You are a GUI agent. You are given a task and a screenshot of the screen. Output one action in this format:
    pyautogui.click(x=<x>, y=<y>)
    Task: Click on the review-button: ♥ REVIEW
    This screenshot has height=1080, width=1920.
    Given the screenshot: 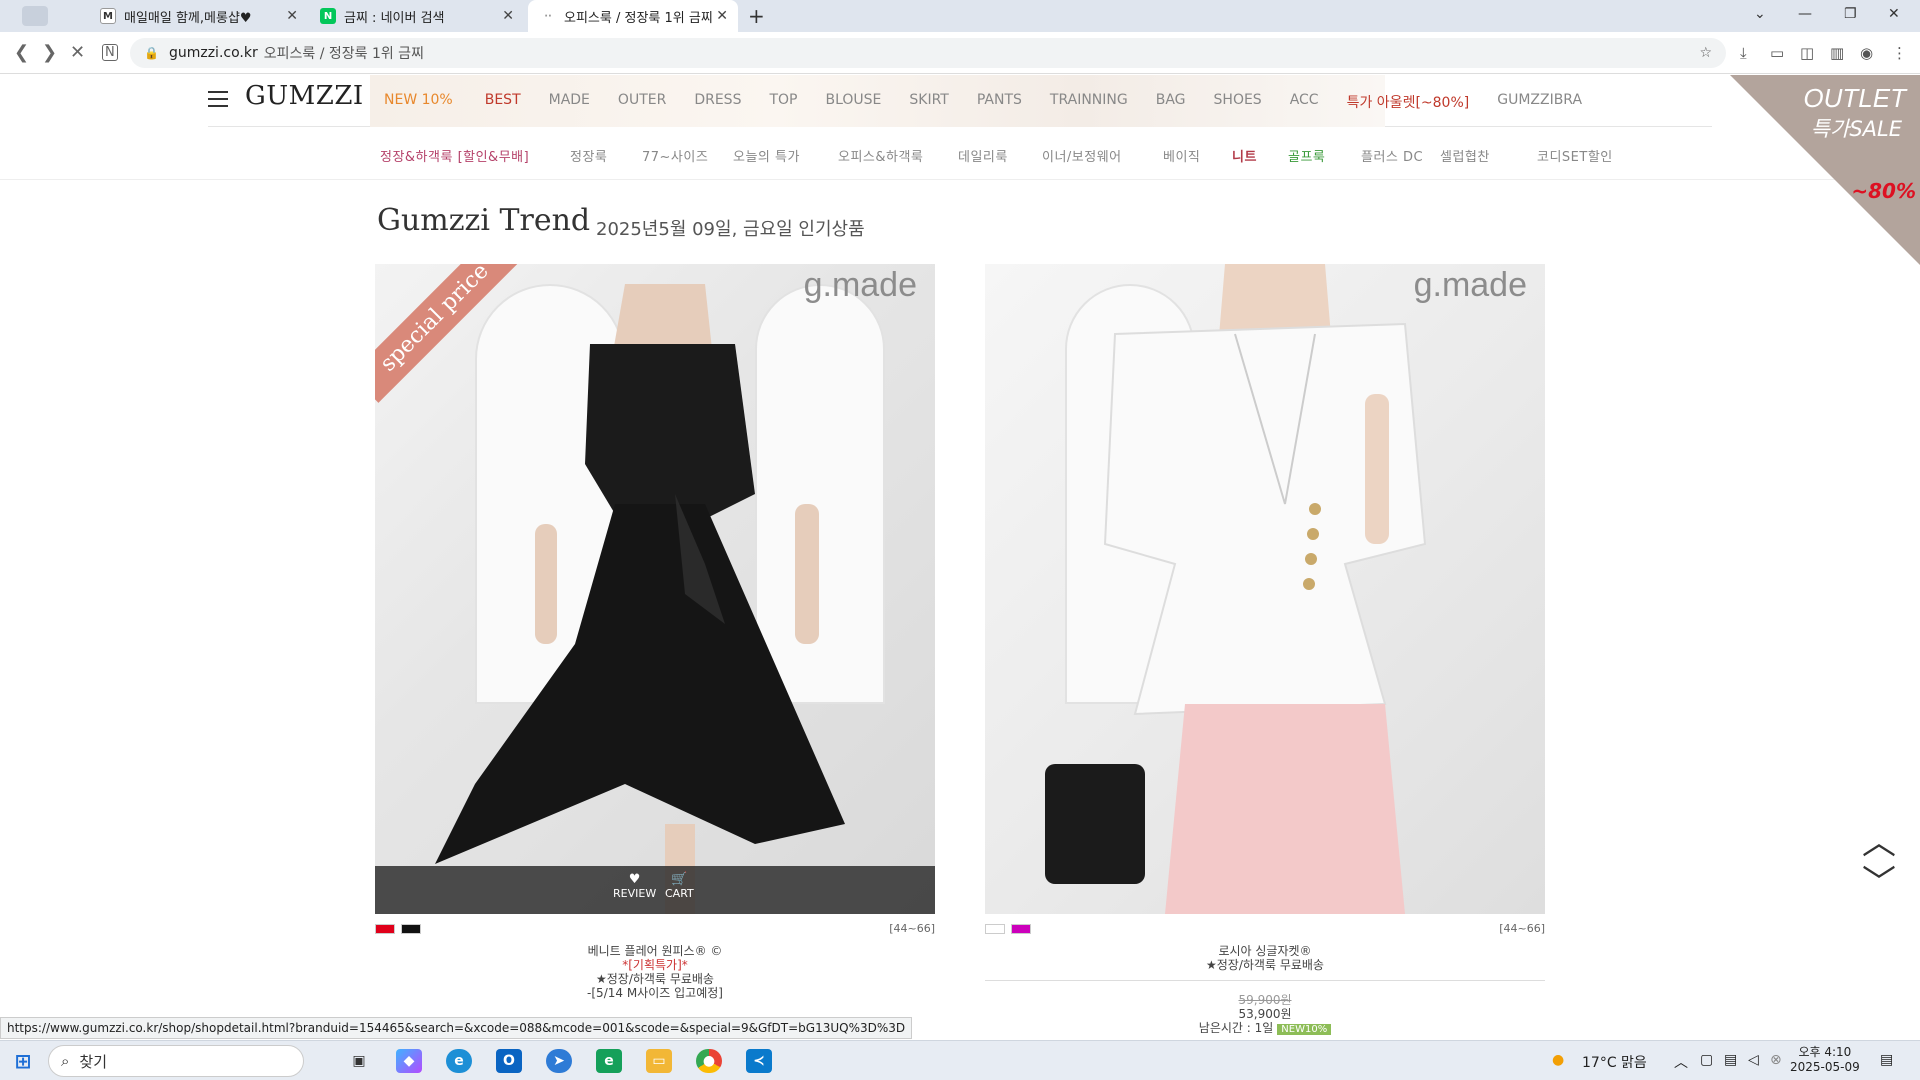 What is the action you would take?
    pyautogui.click(x=634, y=886)
    